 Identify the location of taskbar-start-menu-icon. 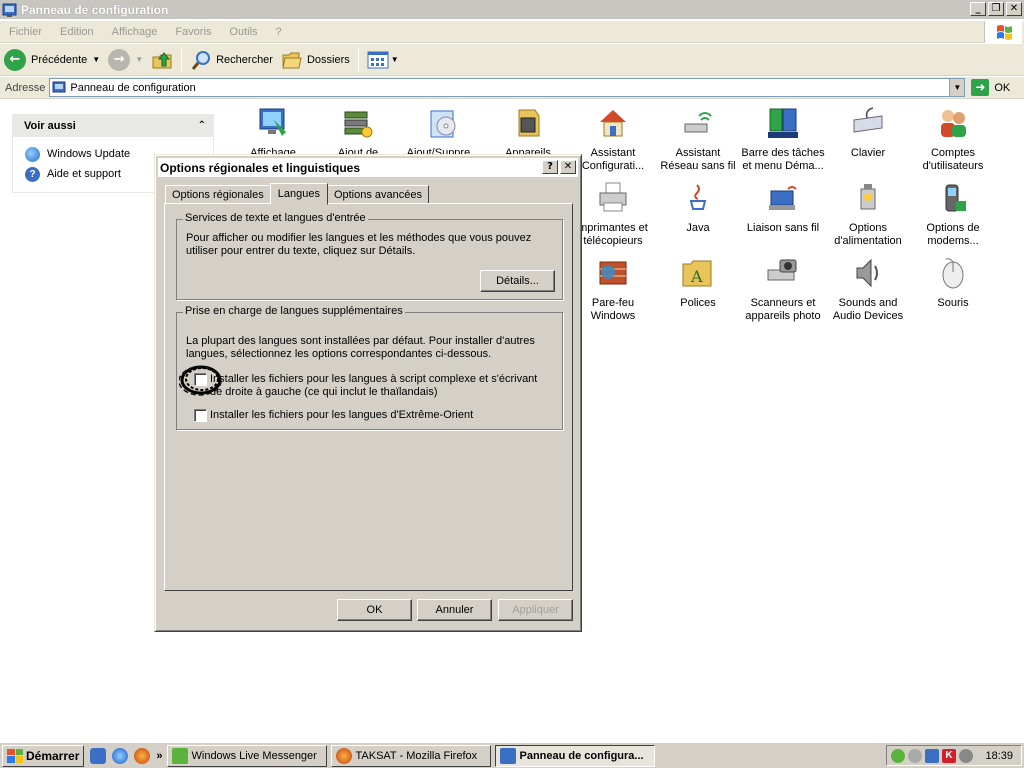
(783, 123).